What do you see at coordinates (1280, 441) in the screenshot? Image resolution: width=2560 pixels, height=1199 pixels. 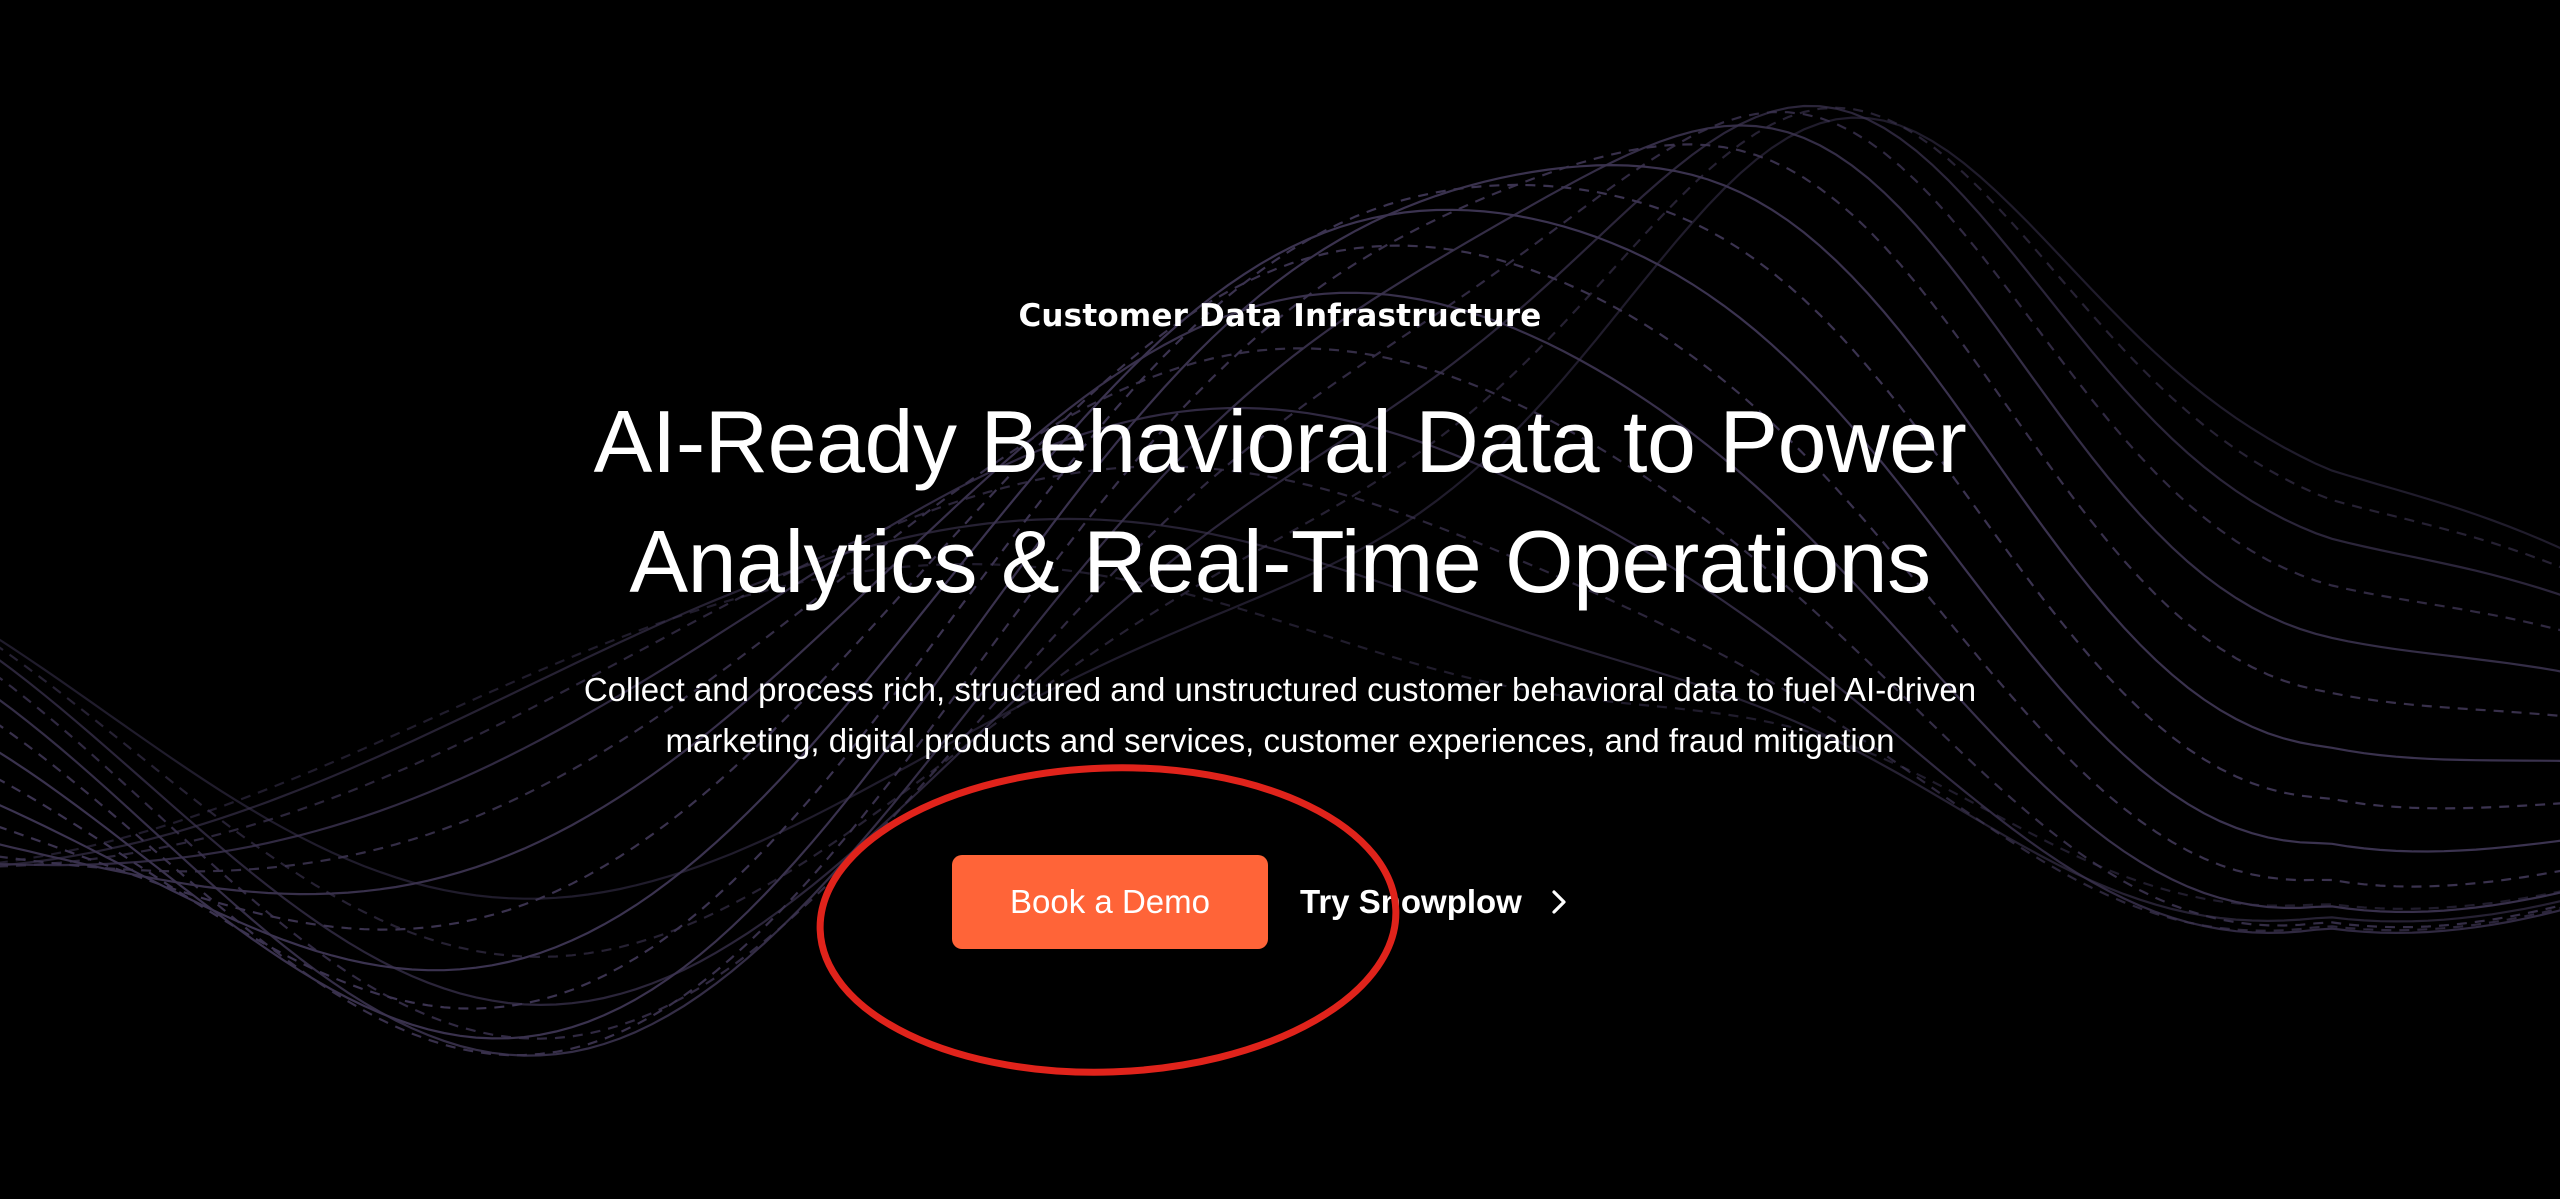 I see `headline-line-1: AI-Ready Behavioral Data to Power` at bounding box center [1280, 441].